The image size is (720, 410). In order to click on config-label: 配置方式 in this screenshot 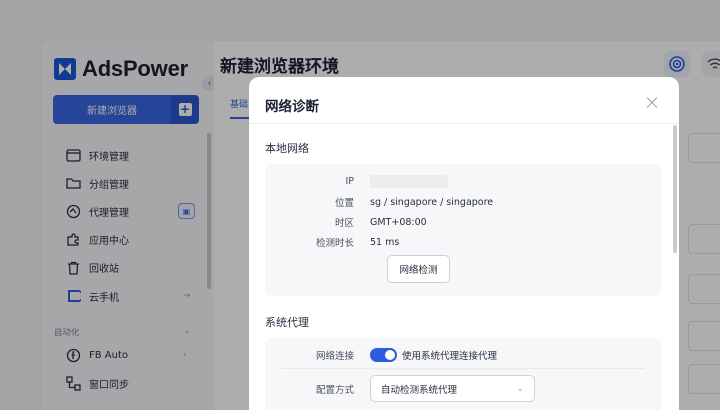, I will do `click(334, 390)`.